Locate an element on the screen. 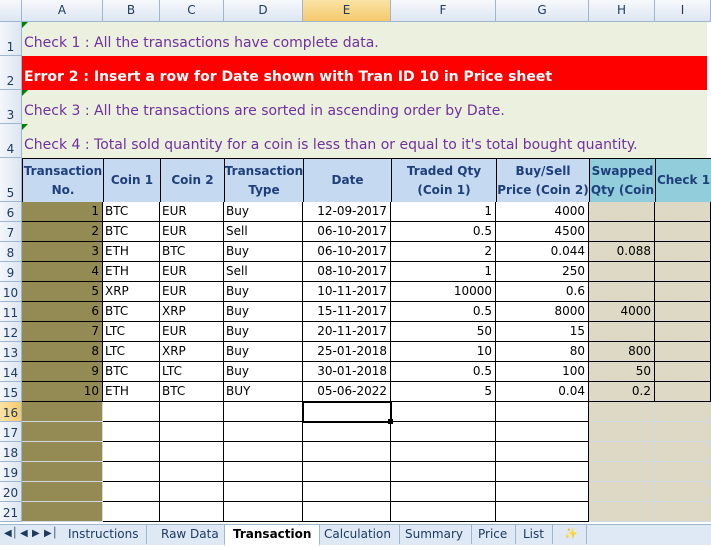  table-cell: 30-01-2018 is located at coordinates (347, 372).